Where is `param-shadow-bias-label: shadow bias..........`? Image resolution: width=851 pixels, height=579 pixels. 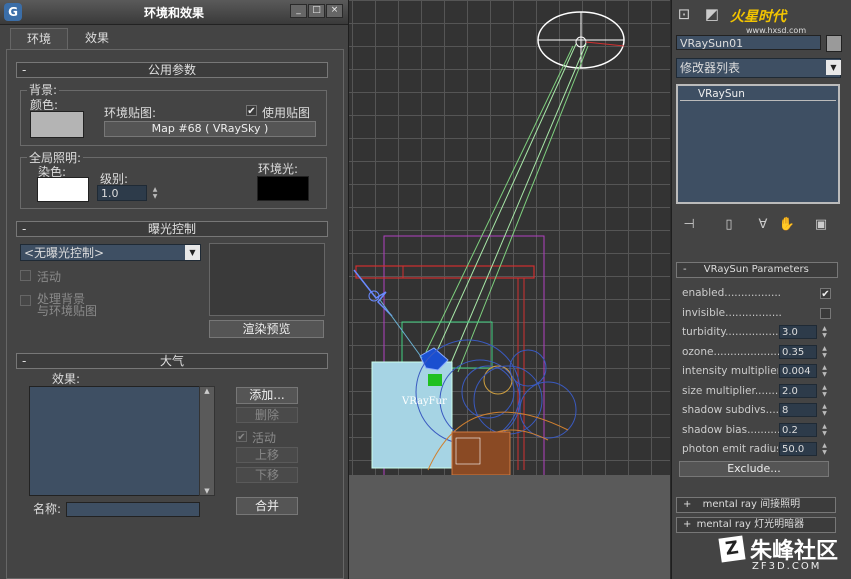
param-shadow-bias-label: shadow bias.......... is located at coordinates (731, 430).